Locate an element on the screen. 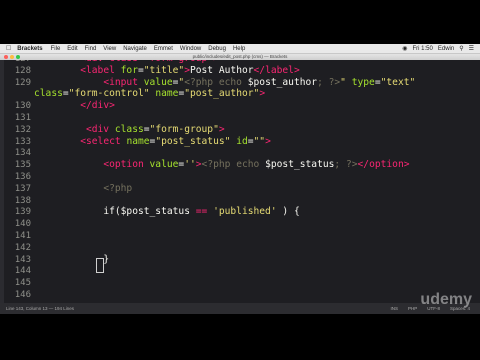  line-number: 140 is located at coordinates (22, 224).